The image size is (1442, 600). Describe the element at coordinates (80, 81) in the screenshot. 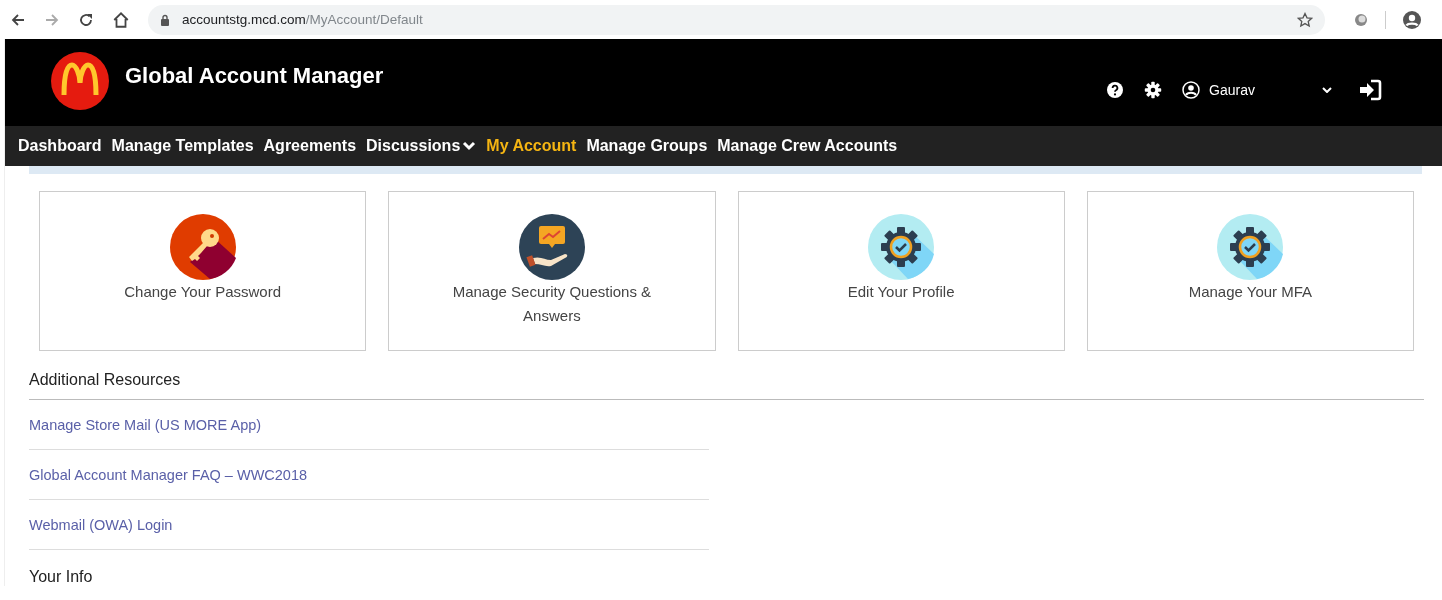

I see `logo` at that location.